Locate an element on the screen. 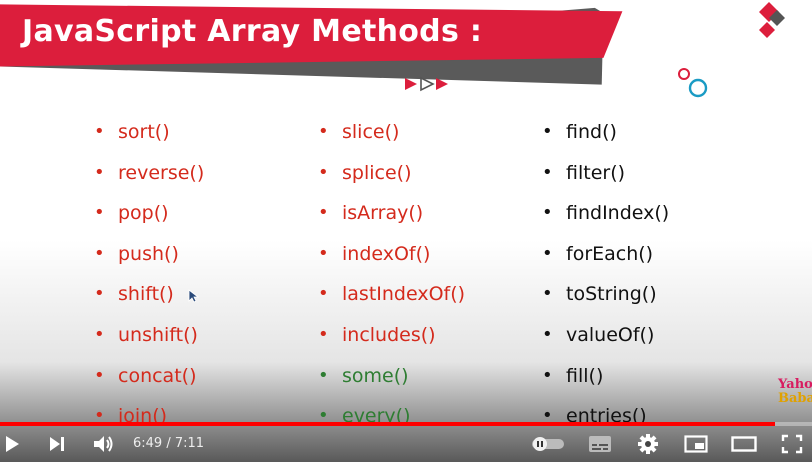 Image resolution: width=812 pixels, height=462 pixels. method-name: slice() is located at coordinates (371, 132).